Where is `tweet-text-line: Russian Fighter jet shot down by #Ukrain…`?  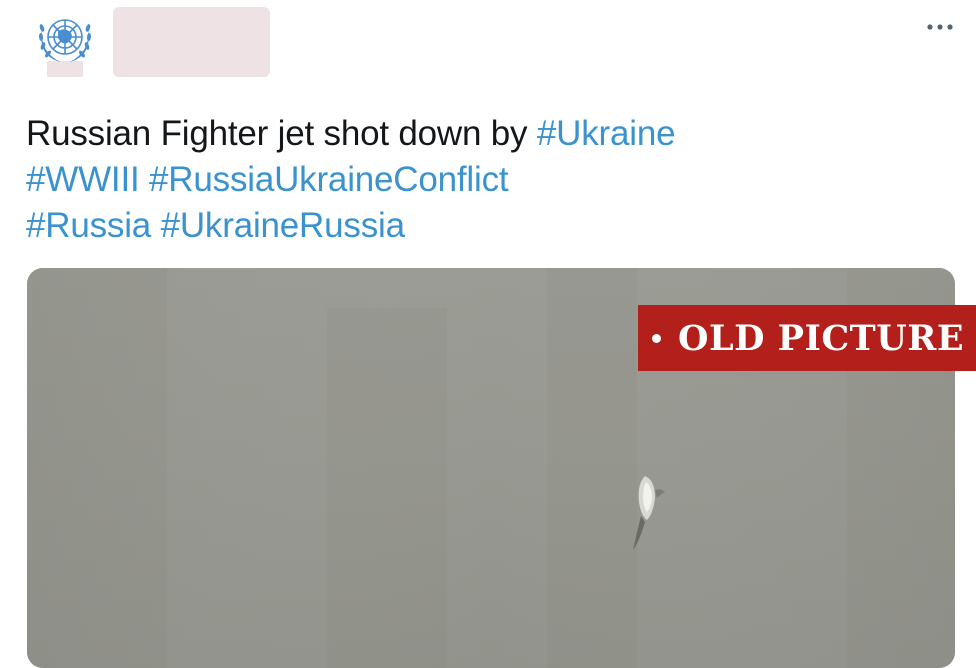 tweet-text-line: Russian Fighter jet shot down by #Ukrain… is located at coordinates (486, 134).